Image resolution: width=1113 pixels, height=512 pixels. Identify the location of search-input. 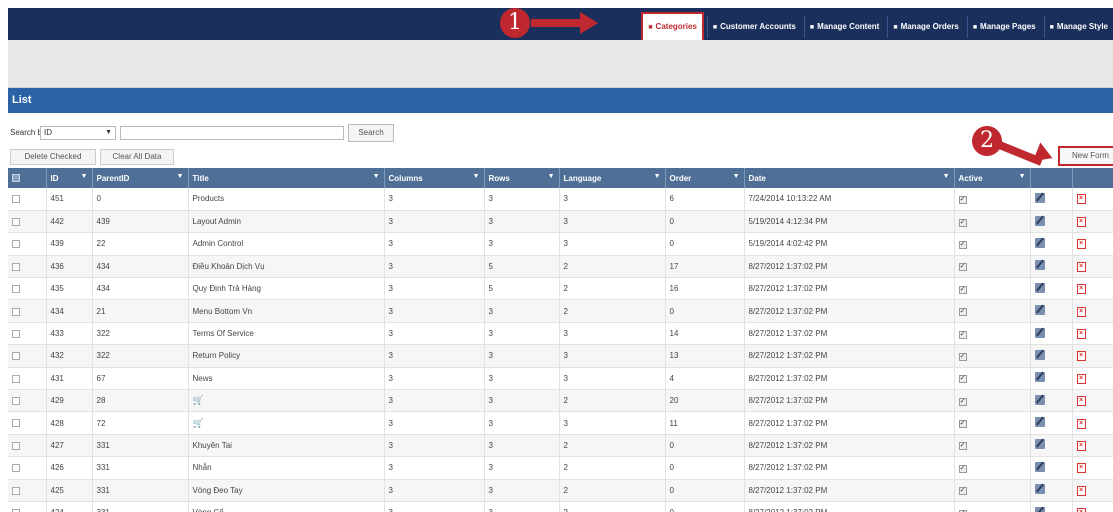
(232, 133).